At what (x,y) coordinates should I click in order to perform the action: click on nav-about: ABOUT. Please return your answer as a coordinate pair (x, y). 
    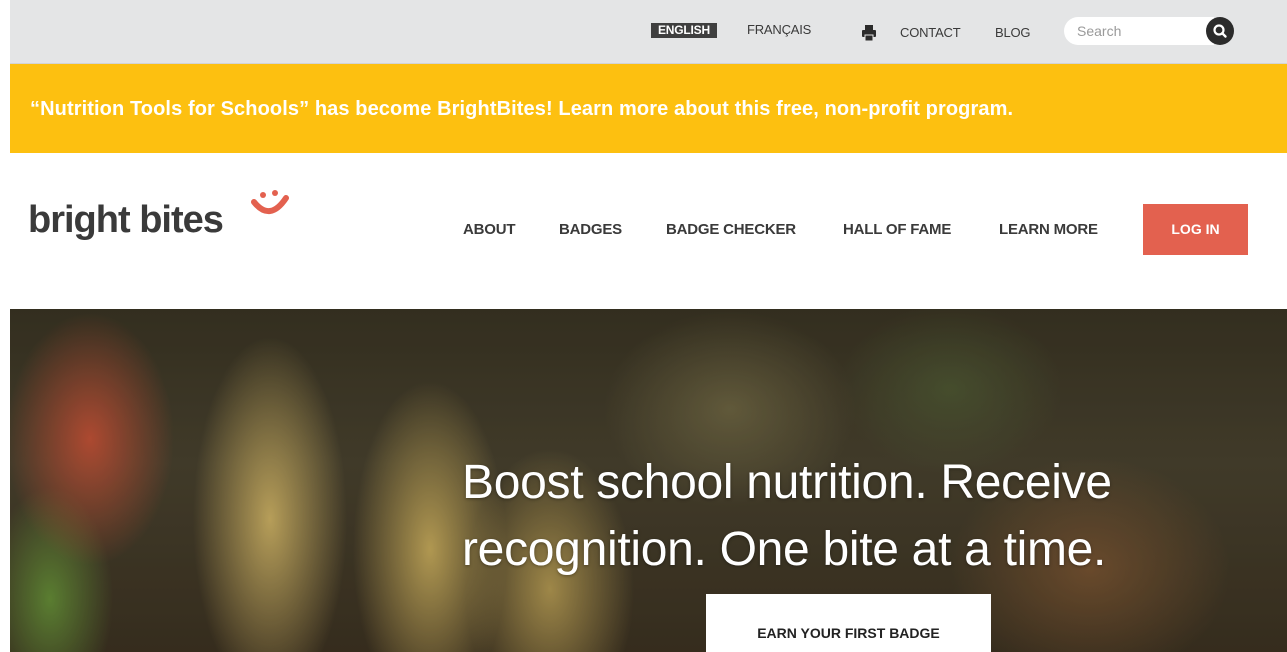
    Looking at the image, I should click on (489, 229).